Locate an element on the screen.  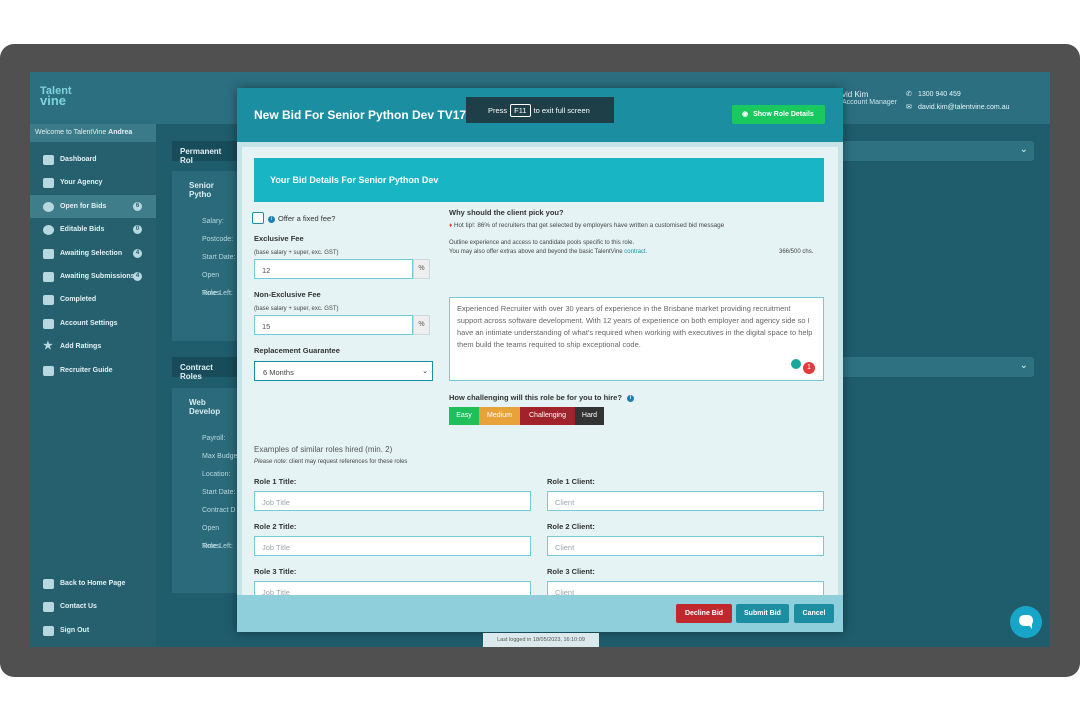
sidebar-item-label: Add Ratings is located at coordinates (81, 347).